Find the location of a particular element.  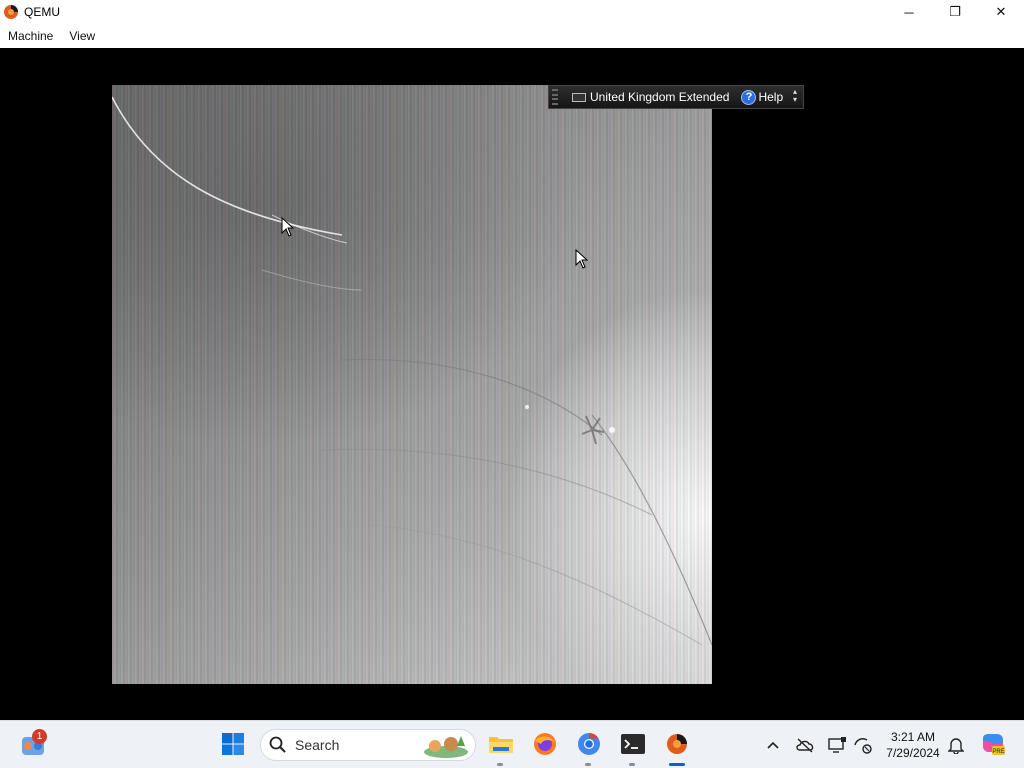

help-label: Help is located at coordinates (770, 97).